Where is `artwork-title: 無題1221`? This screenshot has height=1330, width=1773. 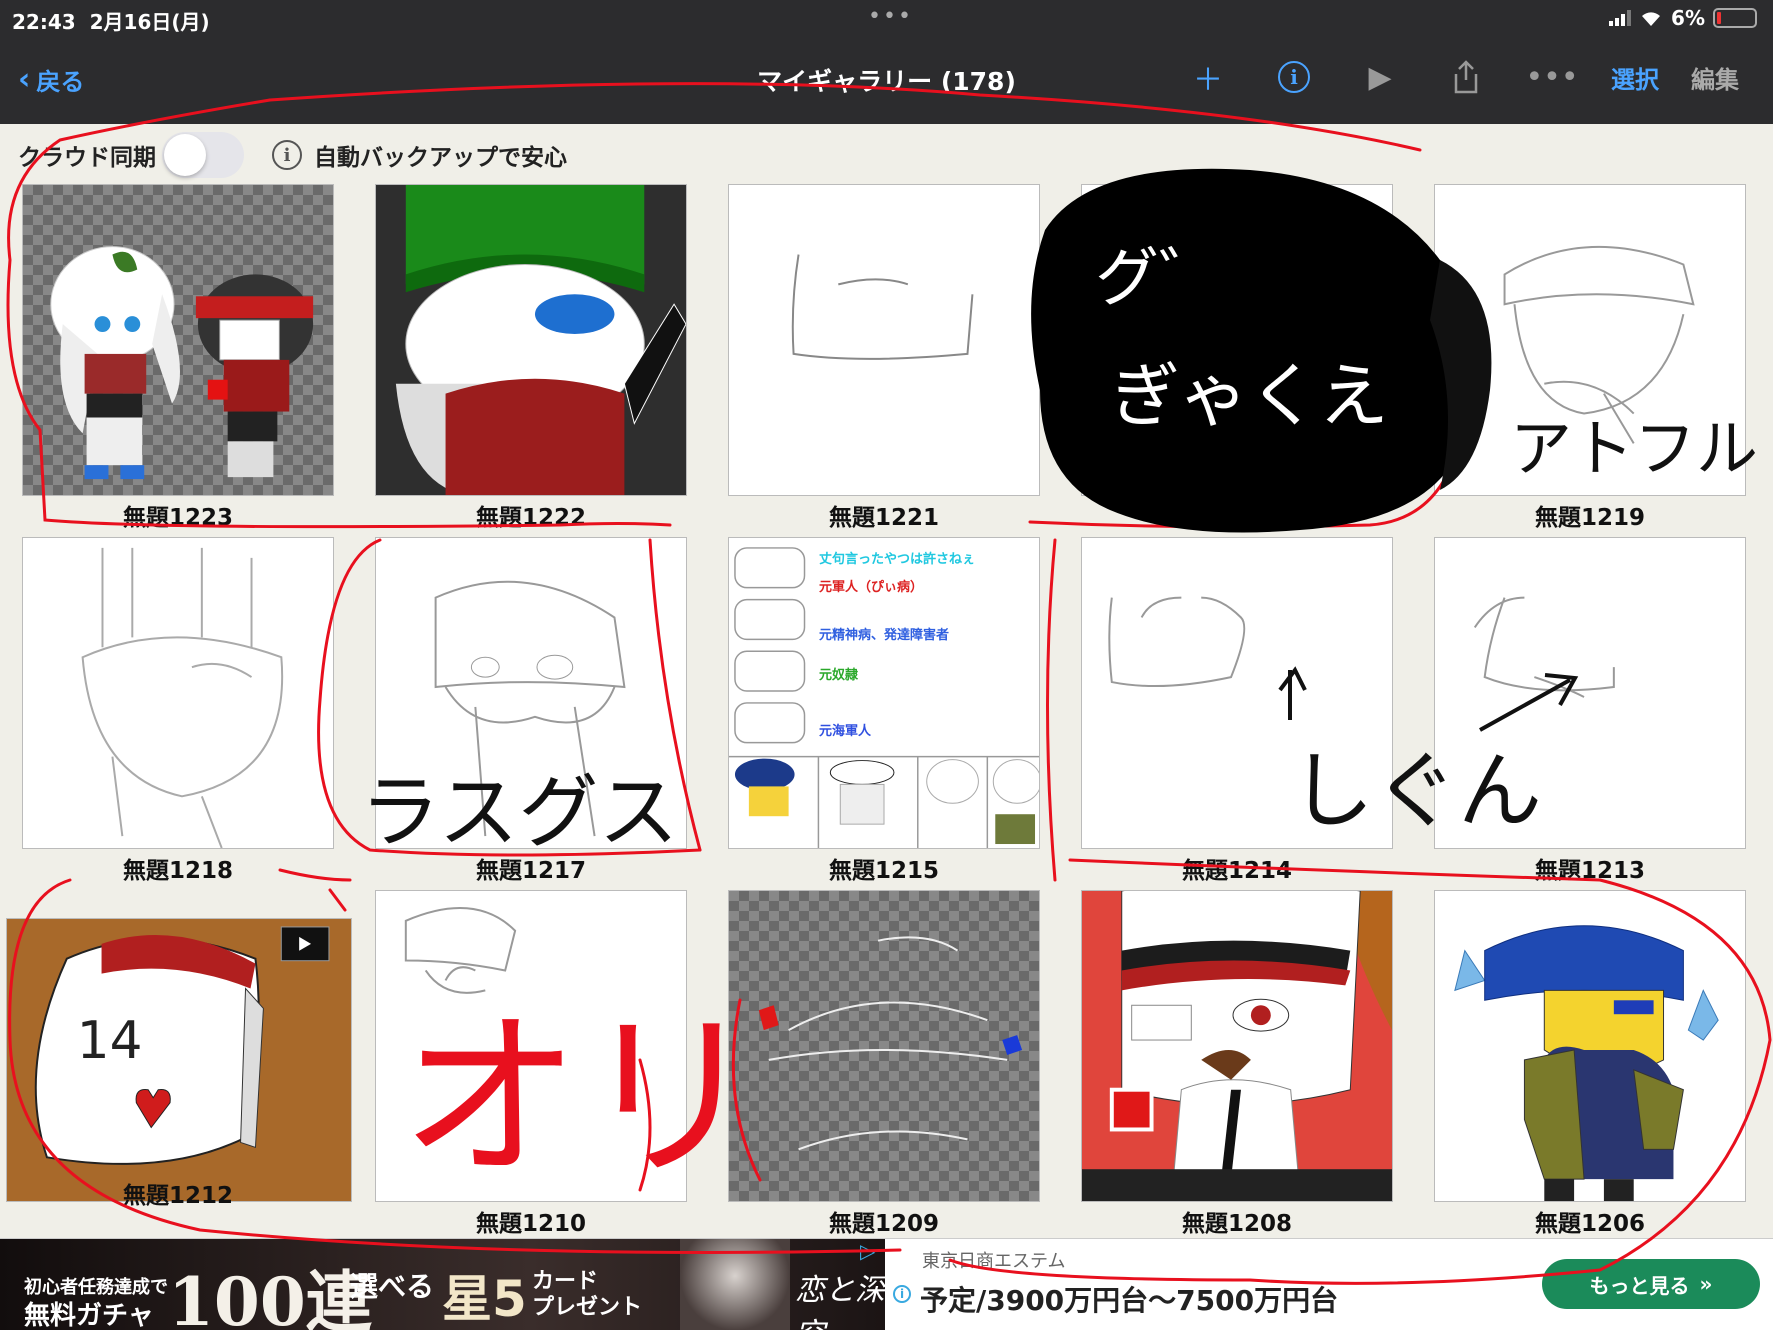 artwork-title: 無題1221 is located at coordinates (883, 518).